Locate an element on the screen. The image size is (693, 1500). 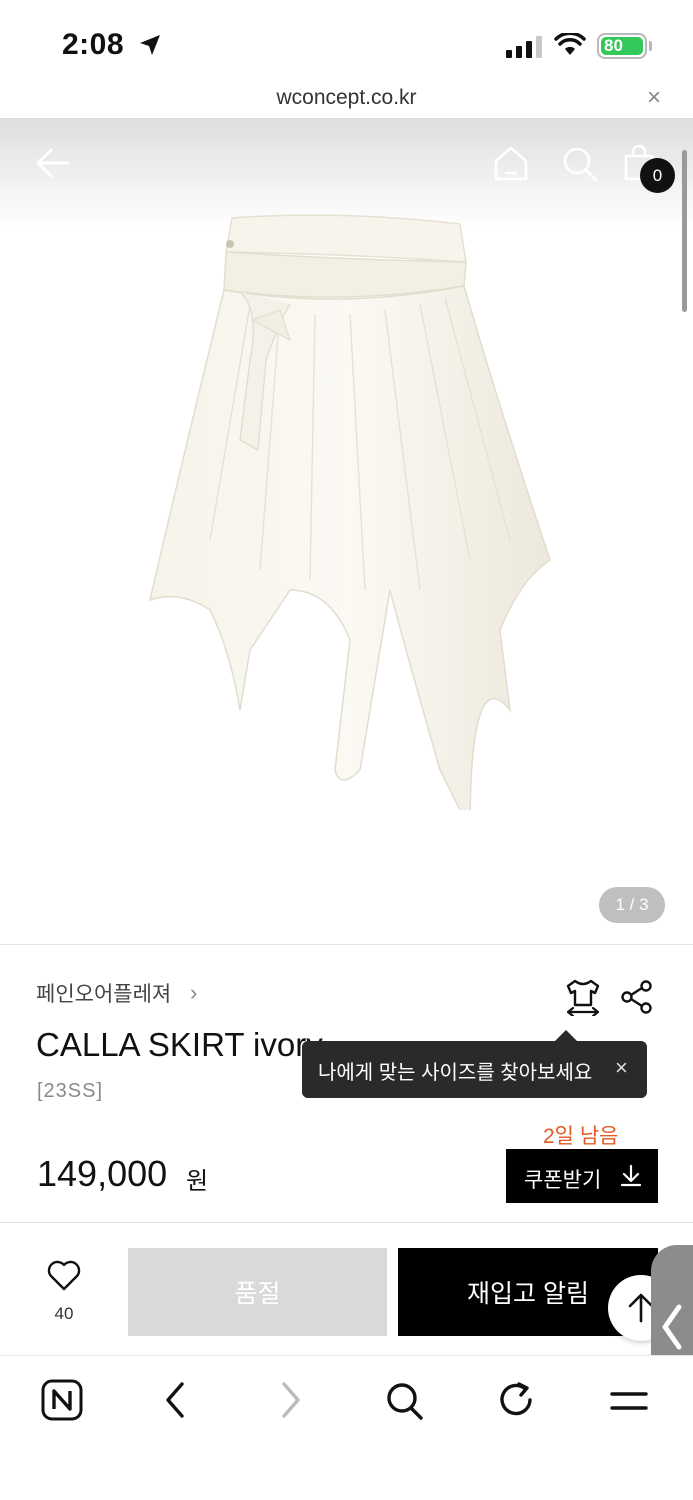
chevron-right-icon: › is located at coordinates (193, 993).